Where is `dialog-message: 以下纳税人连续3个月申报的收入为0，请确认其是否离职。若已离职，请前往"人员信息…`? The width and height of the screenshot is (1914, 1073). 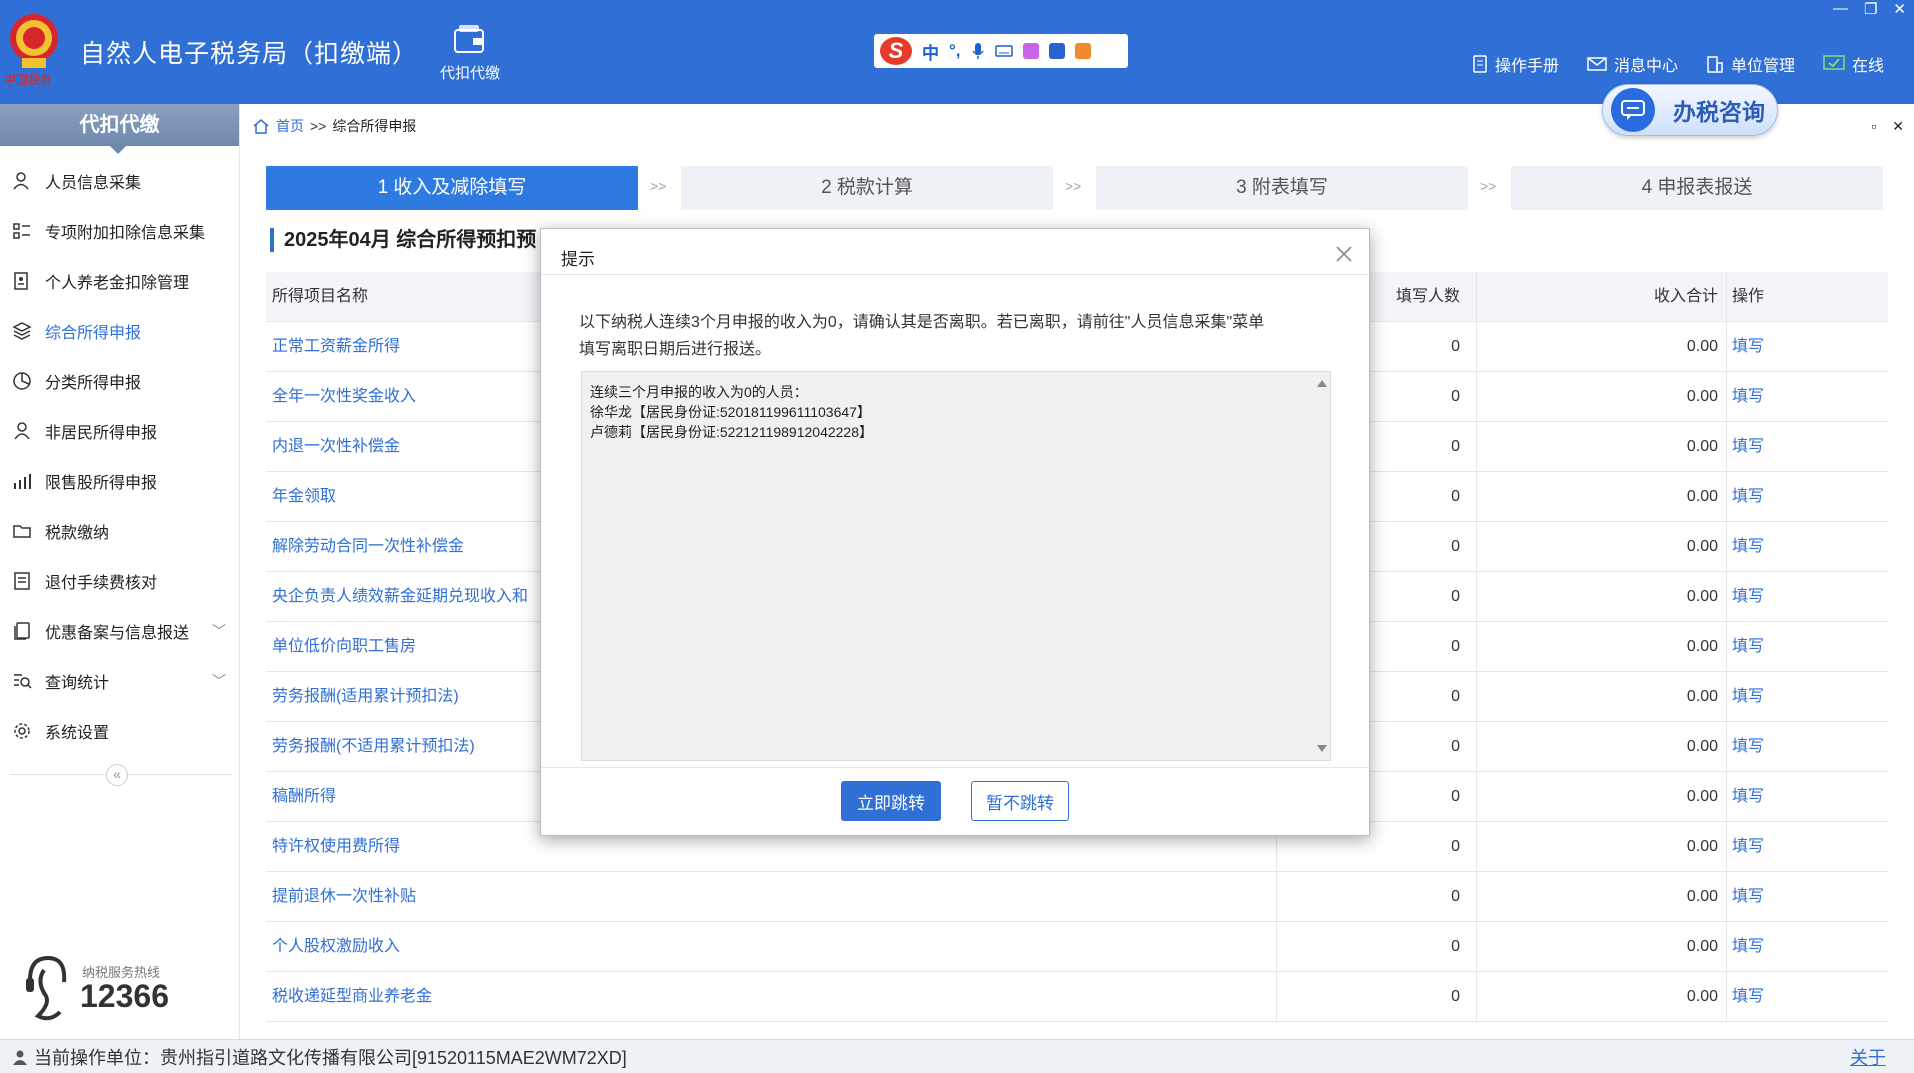 dialog-message: 以下纳税人连续3个月申报的收入为0，请确认其是否离职。若已离职，请前往"人员信息… is located at coordinates (959, 336).